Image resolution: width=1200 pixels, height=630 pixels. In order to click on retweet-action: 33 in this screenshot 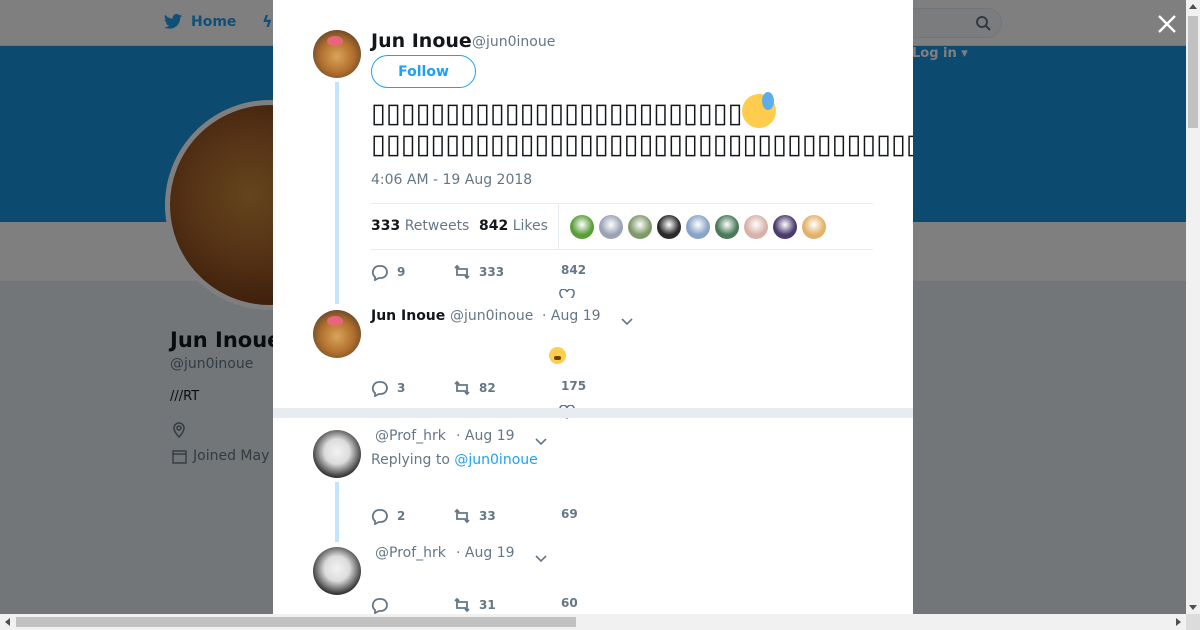, I will do `click(474, 516)`.